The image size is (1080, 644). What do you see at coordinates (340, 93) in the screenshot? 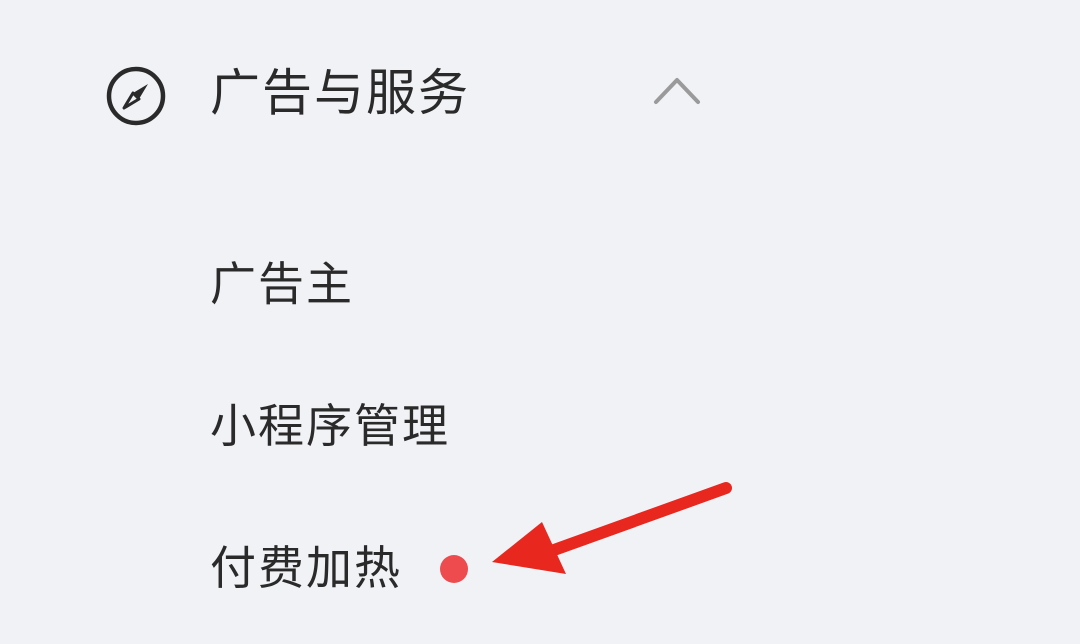
I see `section-title: 广告与服务` at bounding box center [340, 93].